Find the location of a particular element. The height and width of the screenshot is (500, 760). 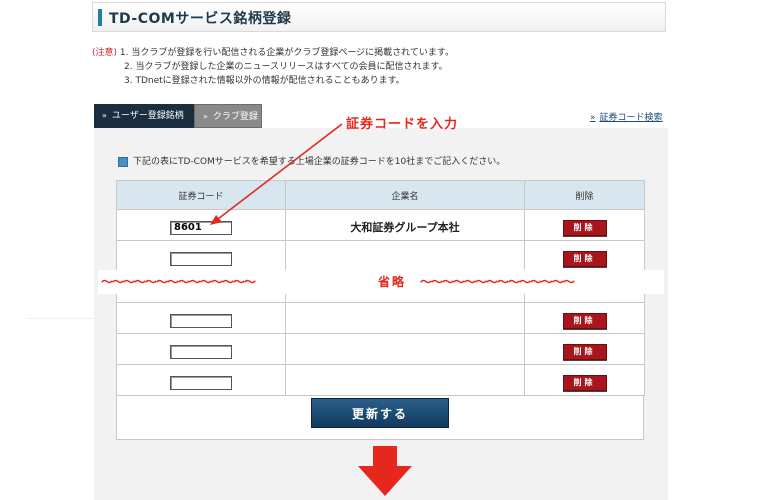

callout-arrow-icon is located at coordinates (276, 174).